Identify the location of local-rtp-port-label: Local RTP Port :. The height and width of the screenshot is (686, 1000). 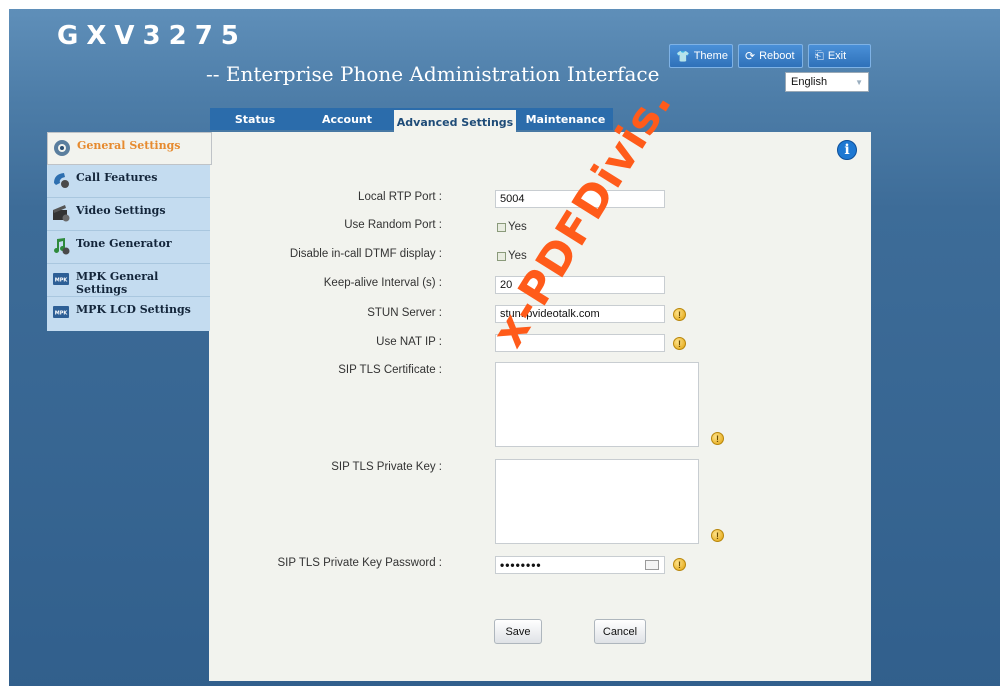
(400, 197).